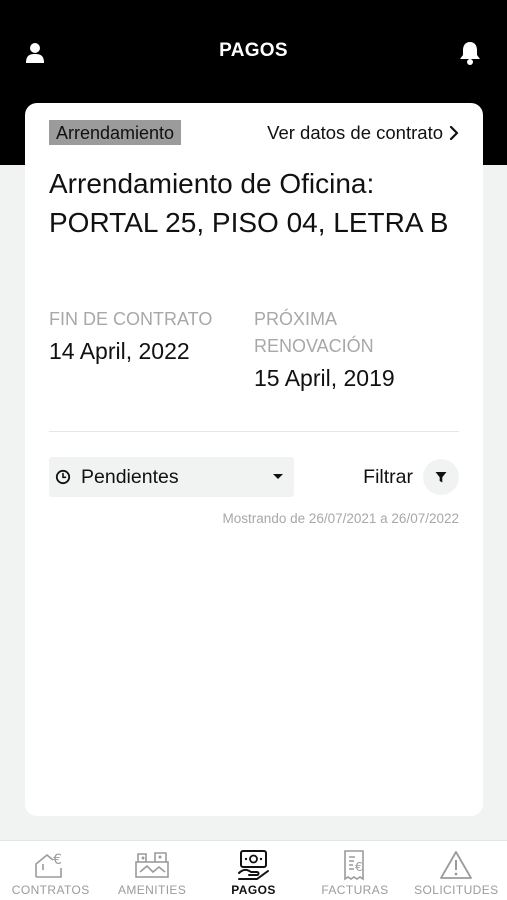 The height and width of the screenshot is (900, 507). I want to click on tab-contratos-label: CONTRATOS, so click(50, 890).